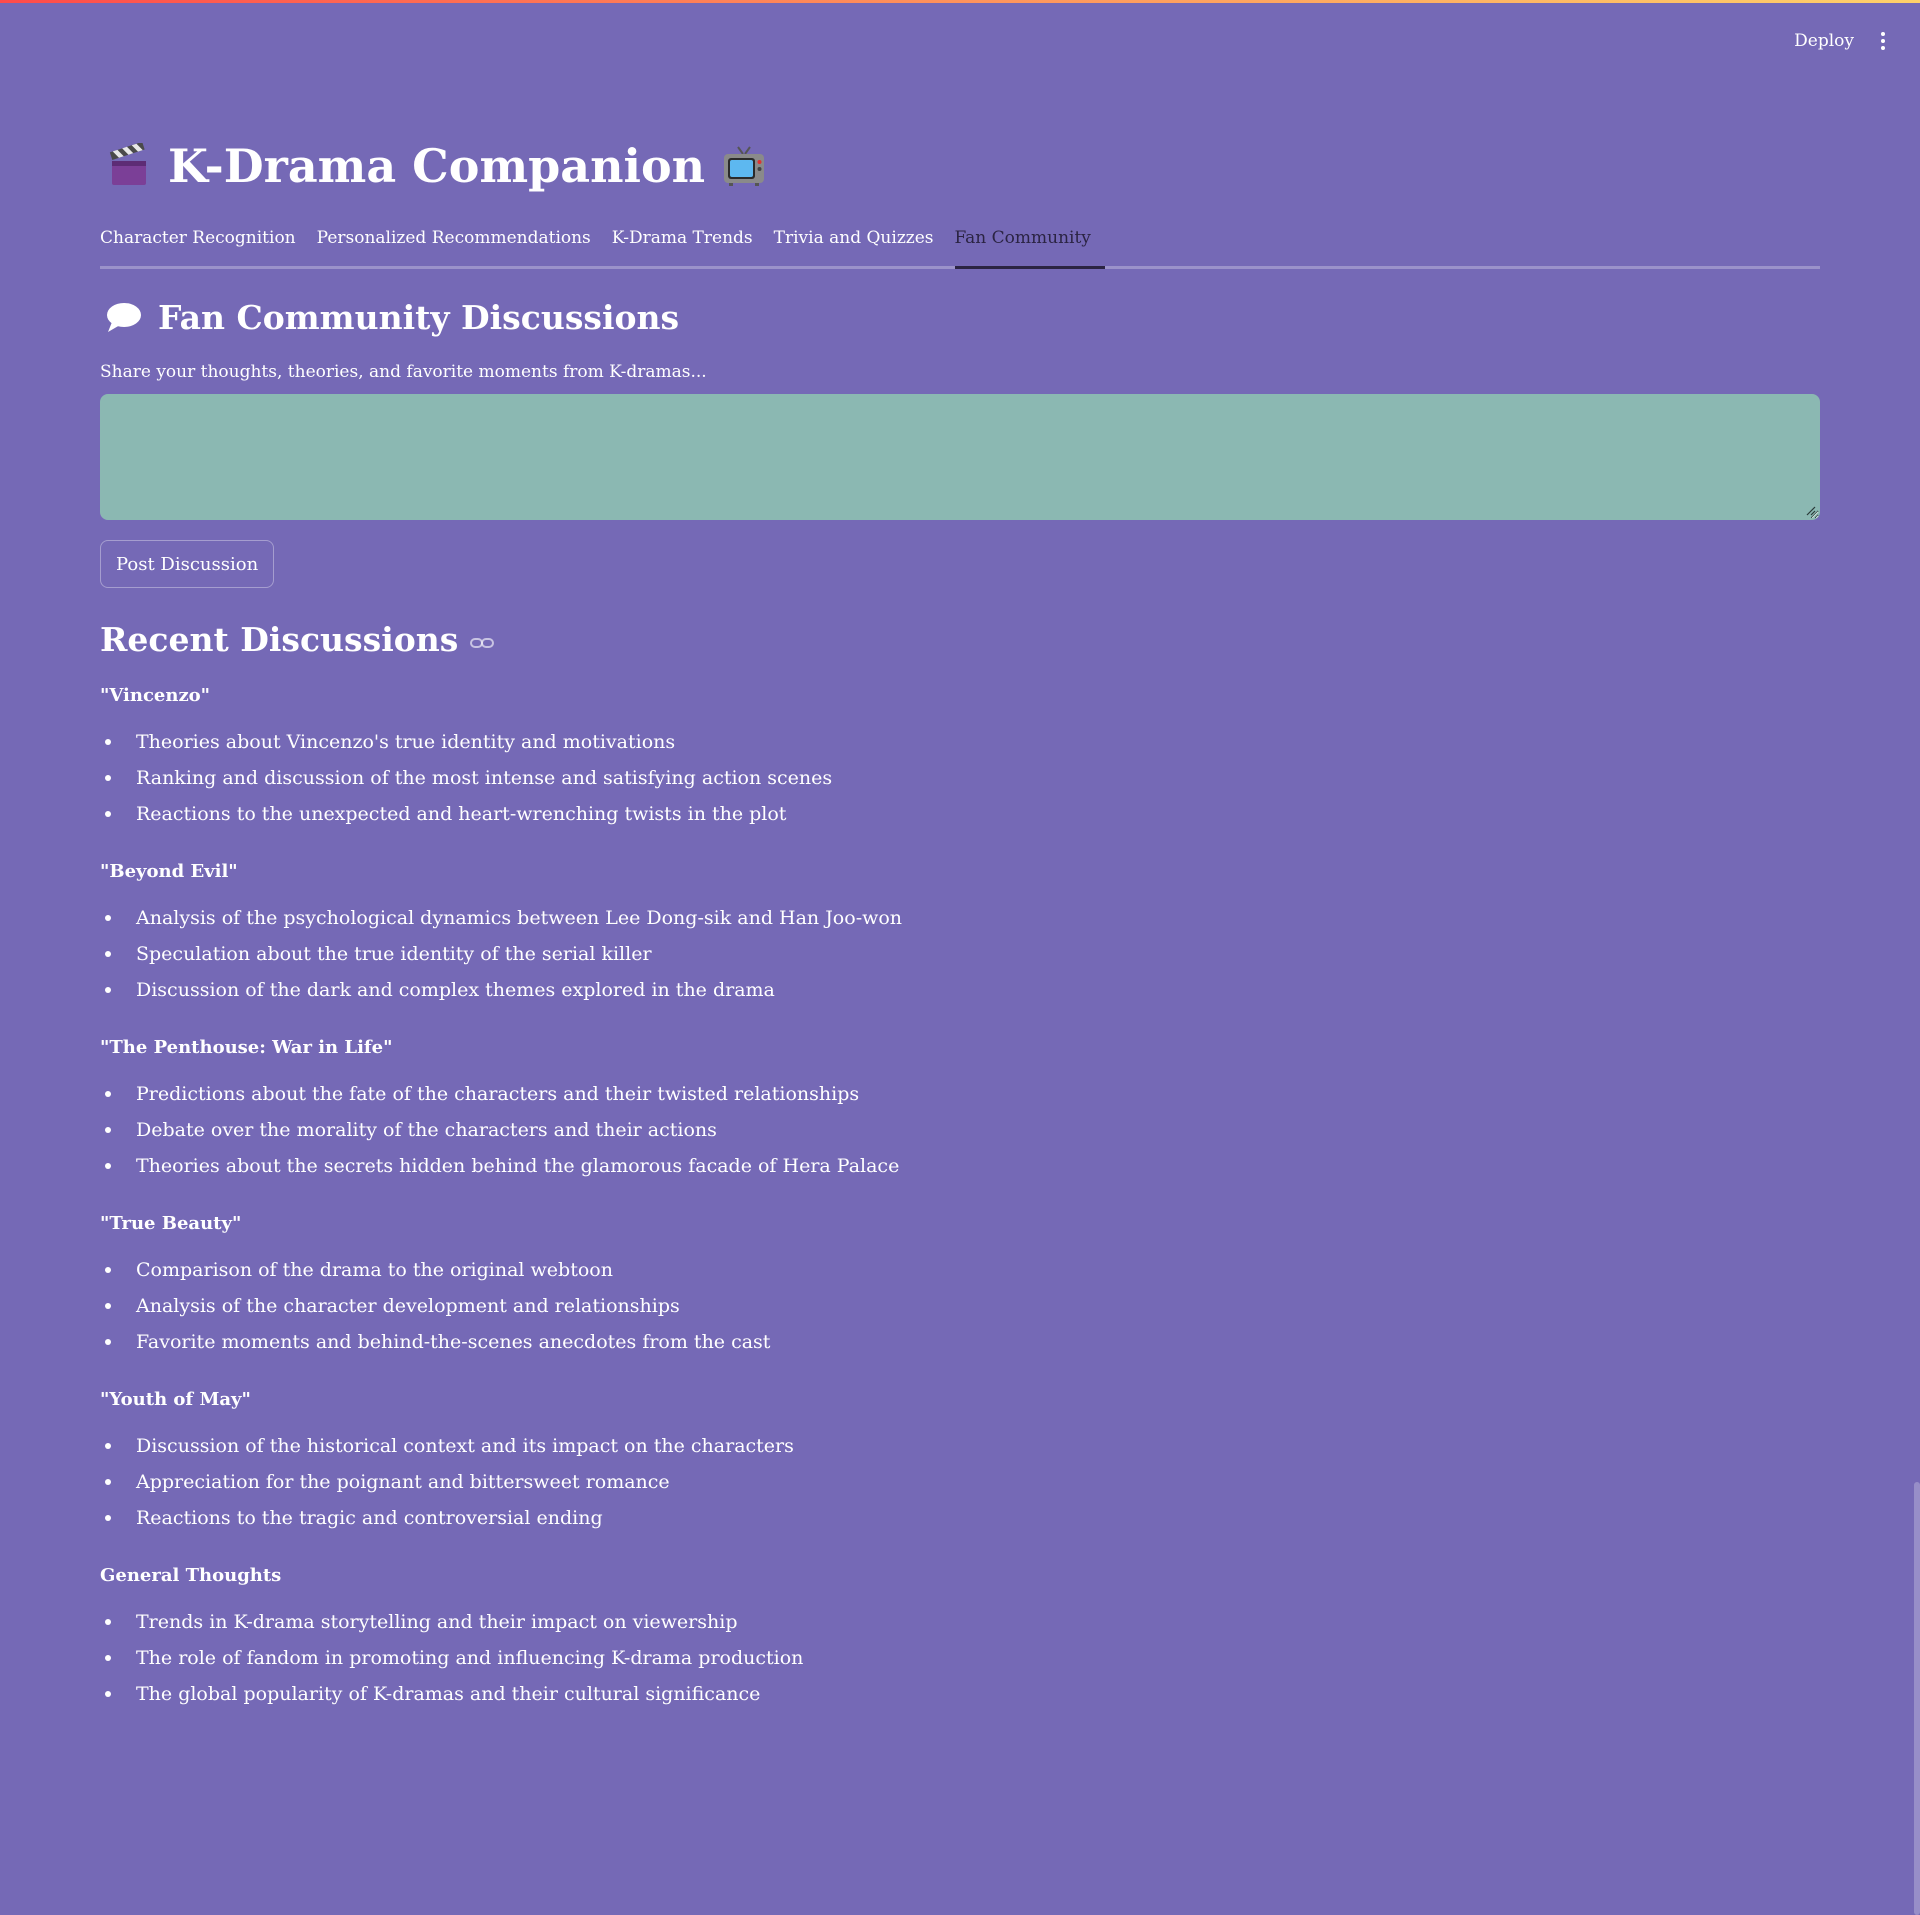  I want to click on tab-k-drama-trends: K-Drama Trends, so click(682, 241).